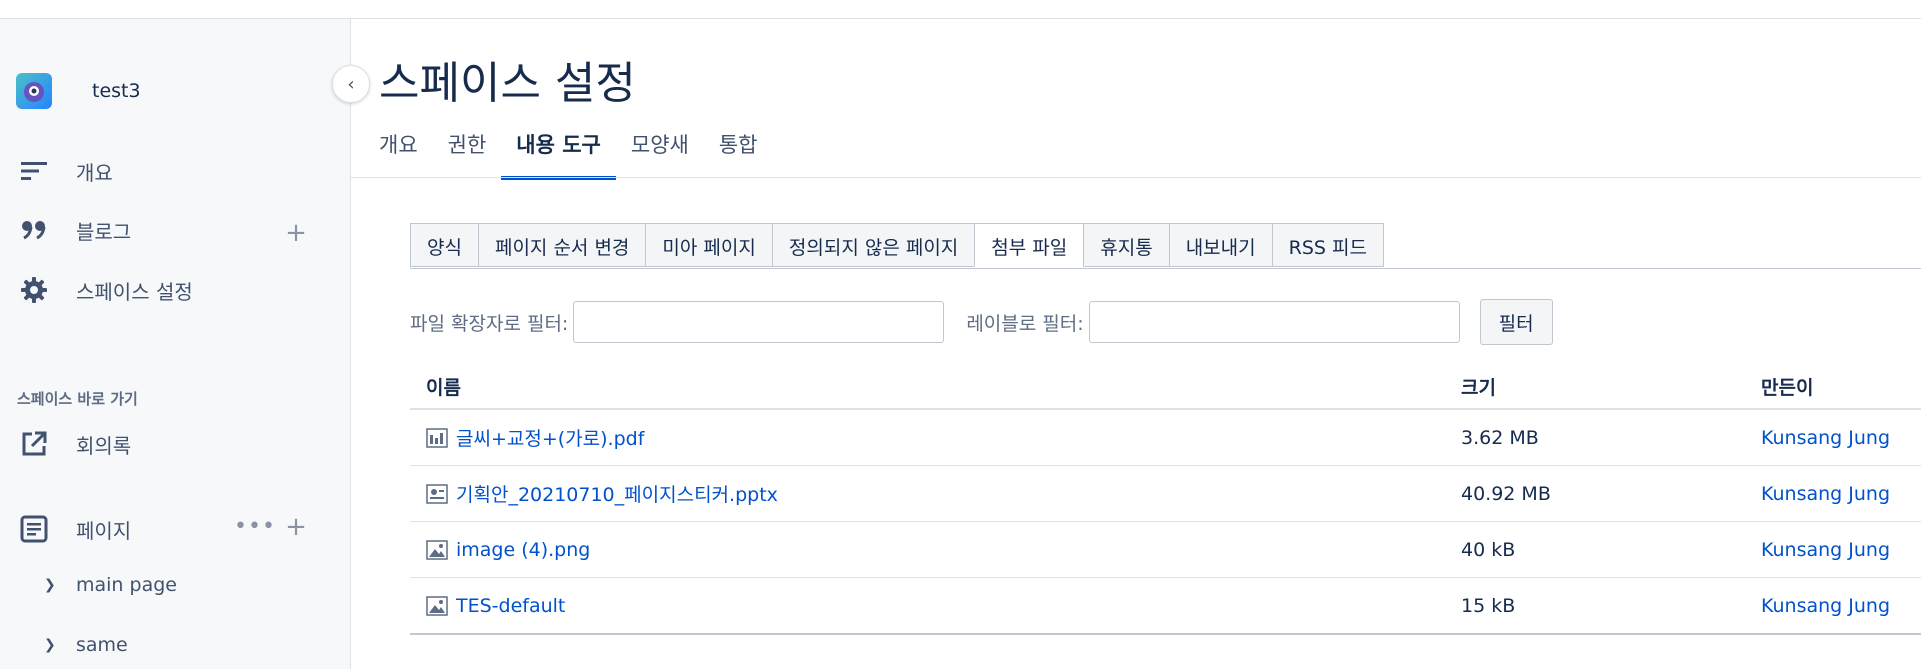  What do you see at coordinates (507, 83) in the screenshot?
I see `page-title: 스페이스 설정` at bounding box center [507, 83].